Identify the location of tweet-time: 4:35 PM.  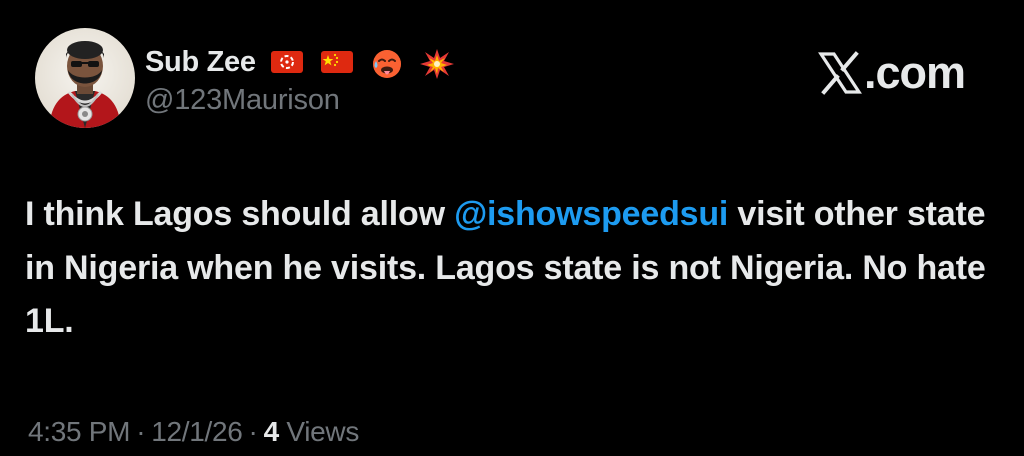
(79, 431).